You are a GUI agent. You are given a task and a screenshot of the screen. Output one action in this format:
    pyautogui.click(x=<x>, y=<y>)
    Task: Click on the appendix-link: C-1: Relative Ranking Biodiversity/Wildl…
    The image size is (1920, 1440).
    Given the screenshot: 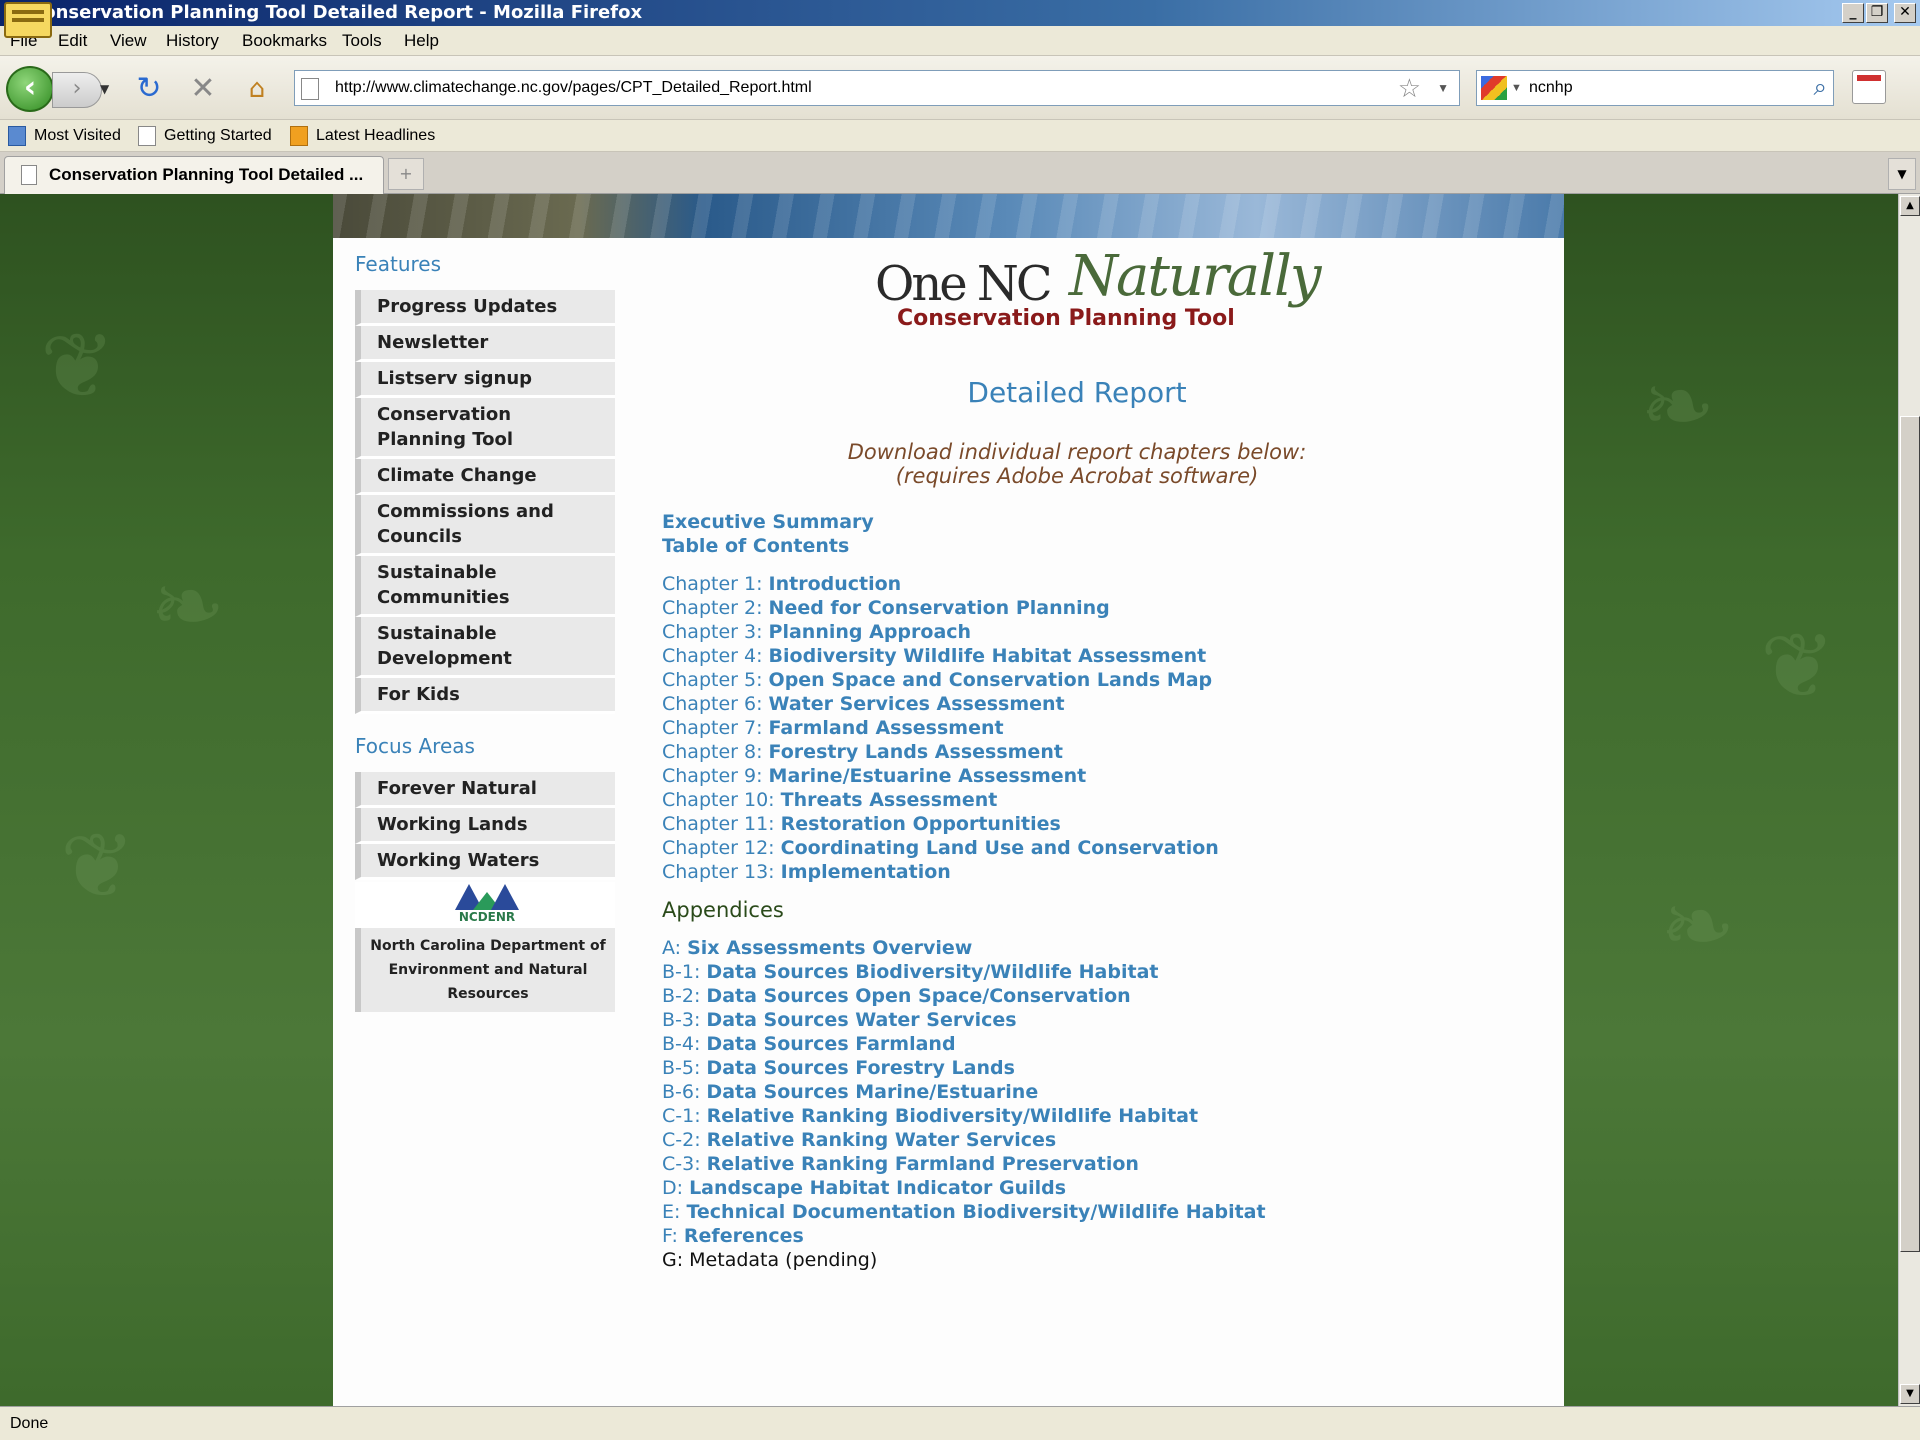 What is the action you would take?
    pyautogui.click(x=1102, y=1116)
    